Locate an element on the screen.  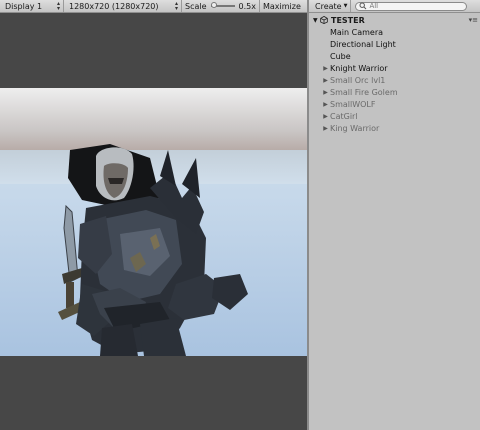
item-label: Directional Light is located at coordinates (363, 44).